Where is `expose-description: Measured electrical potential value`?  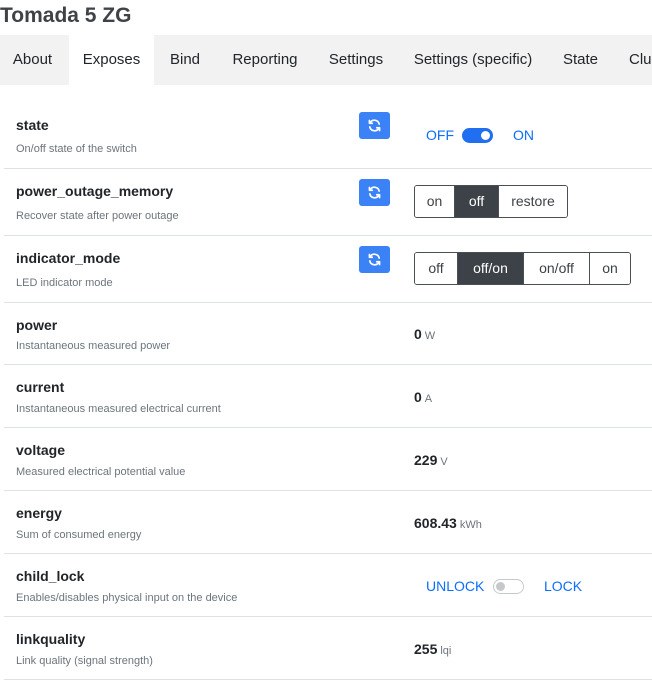 expose-description: Measured electrical potential value is located at coordinates (101, 472).